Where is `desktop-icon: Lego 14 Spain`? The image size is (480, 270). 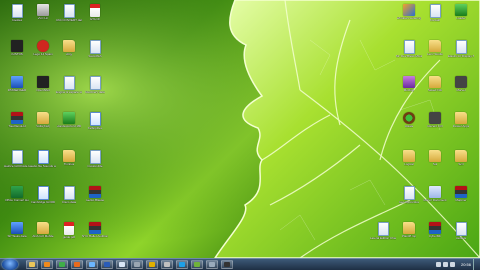
desktop-icon: Lego 14 Spain is located at coordinates (43, 48).